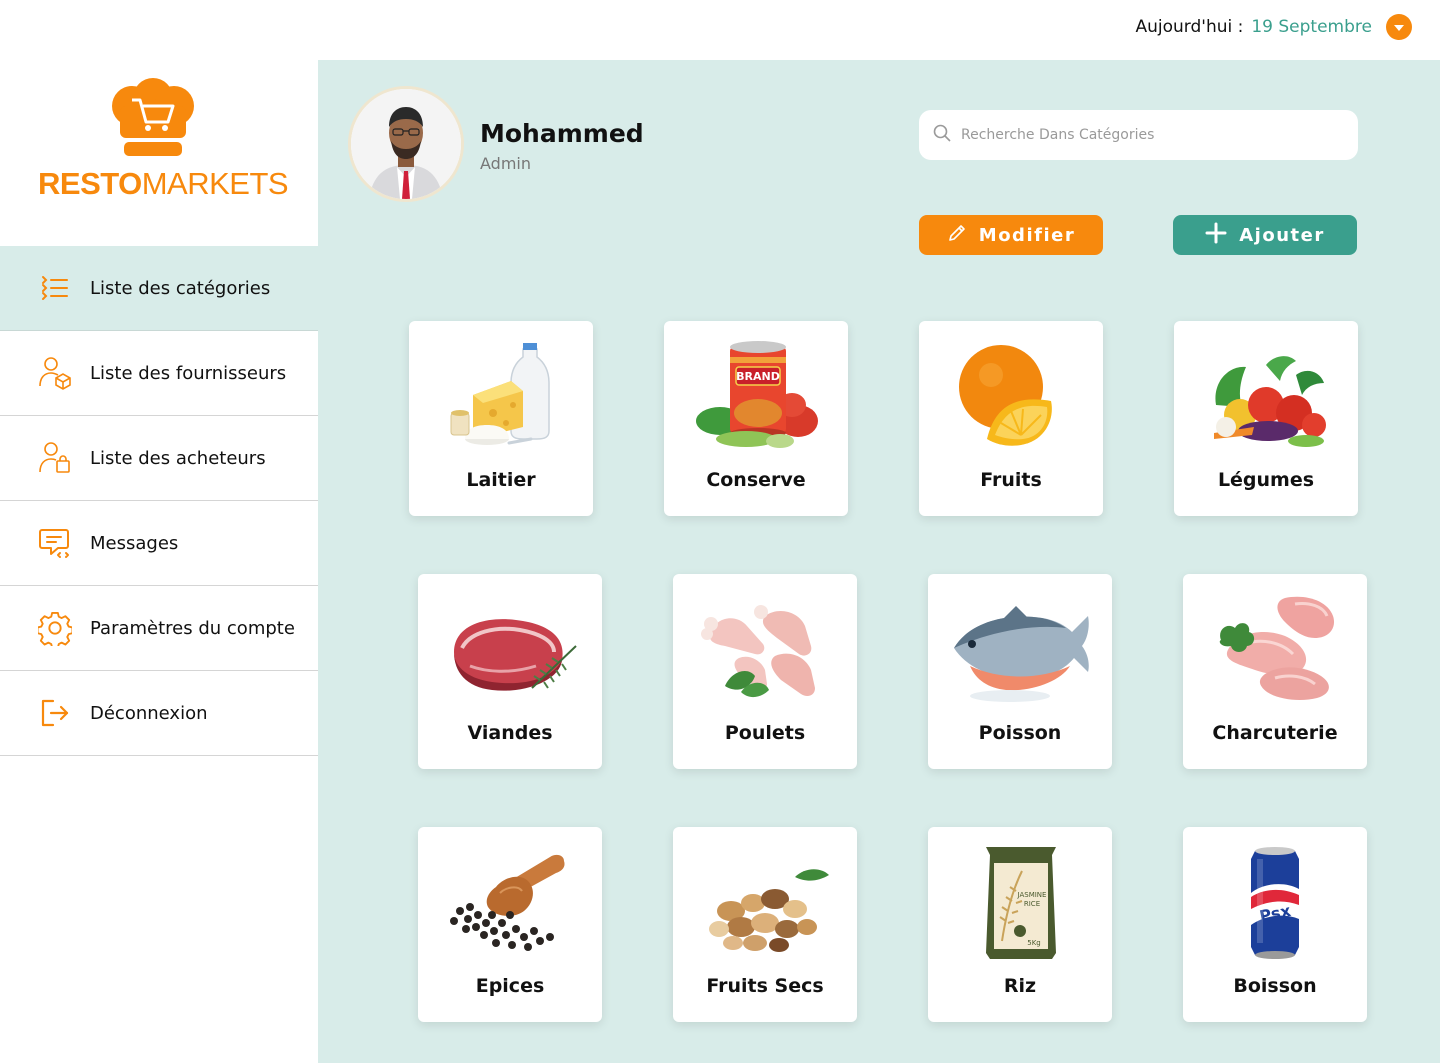 This screenshot has height=1063, width=1440. What do you see at coordinates (1020, 901) in the screenshot?
I see `rice-bag-icon: JASMINE RICE 5Kg` at bounding box center [1020, 901].